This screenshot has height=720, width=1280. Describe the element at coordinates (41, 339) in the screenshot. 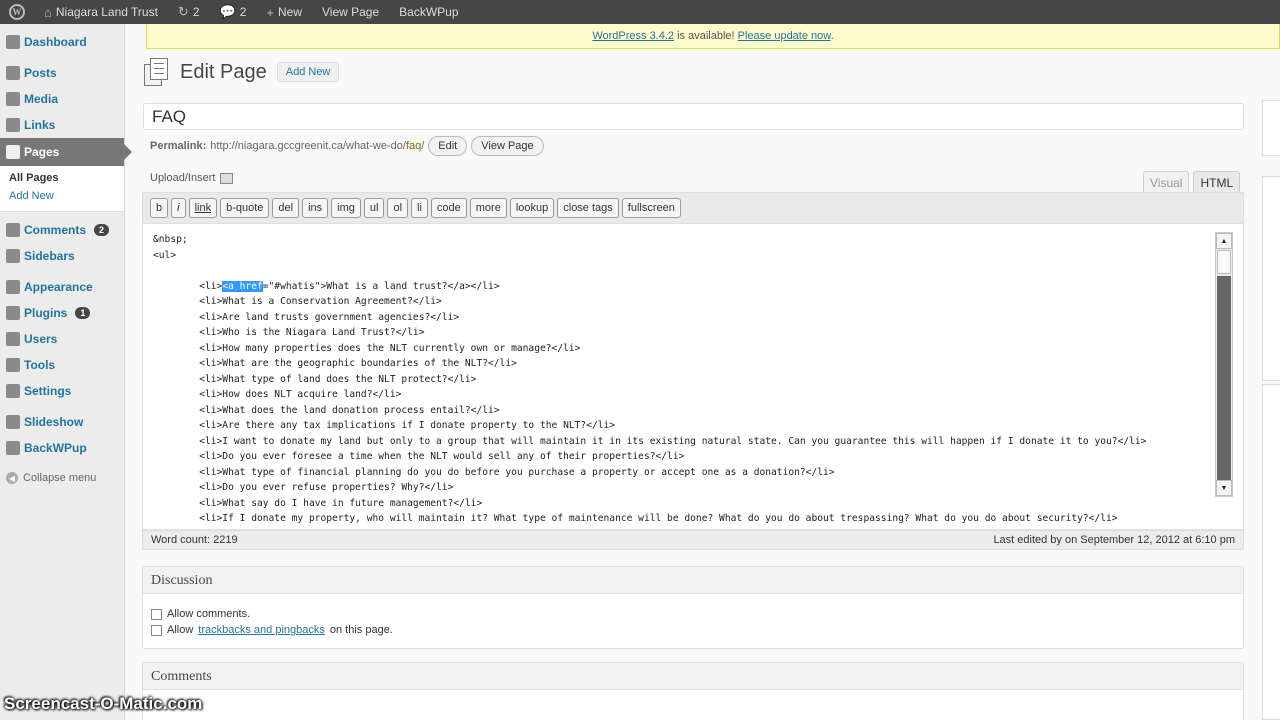

I see `sidebar-item-label: Users` at that location.